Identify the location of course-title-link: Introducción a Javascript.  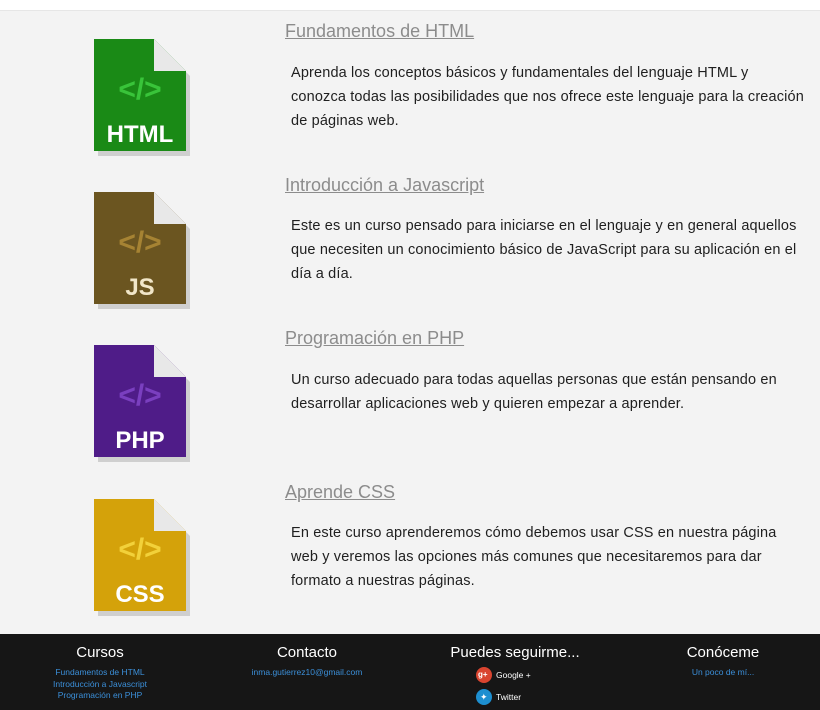
(384, 185).